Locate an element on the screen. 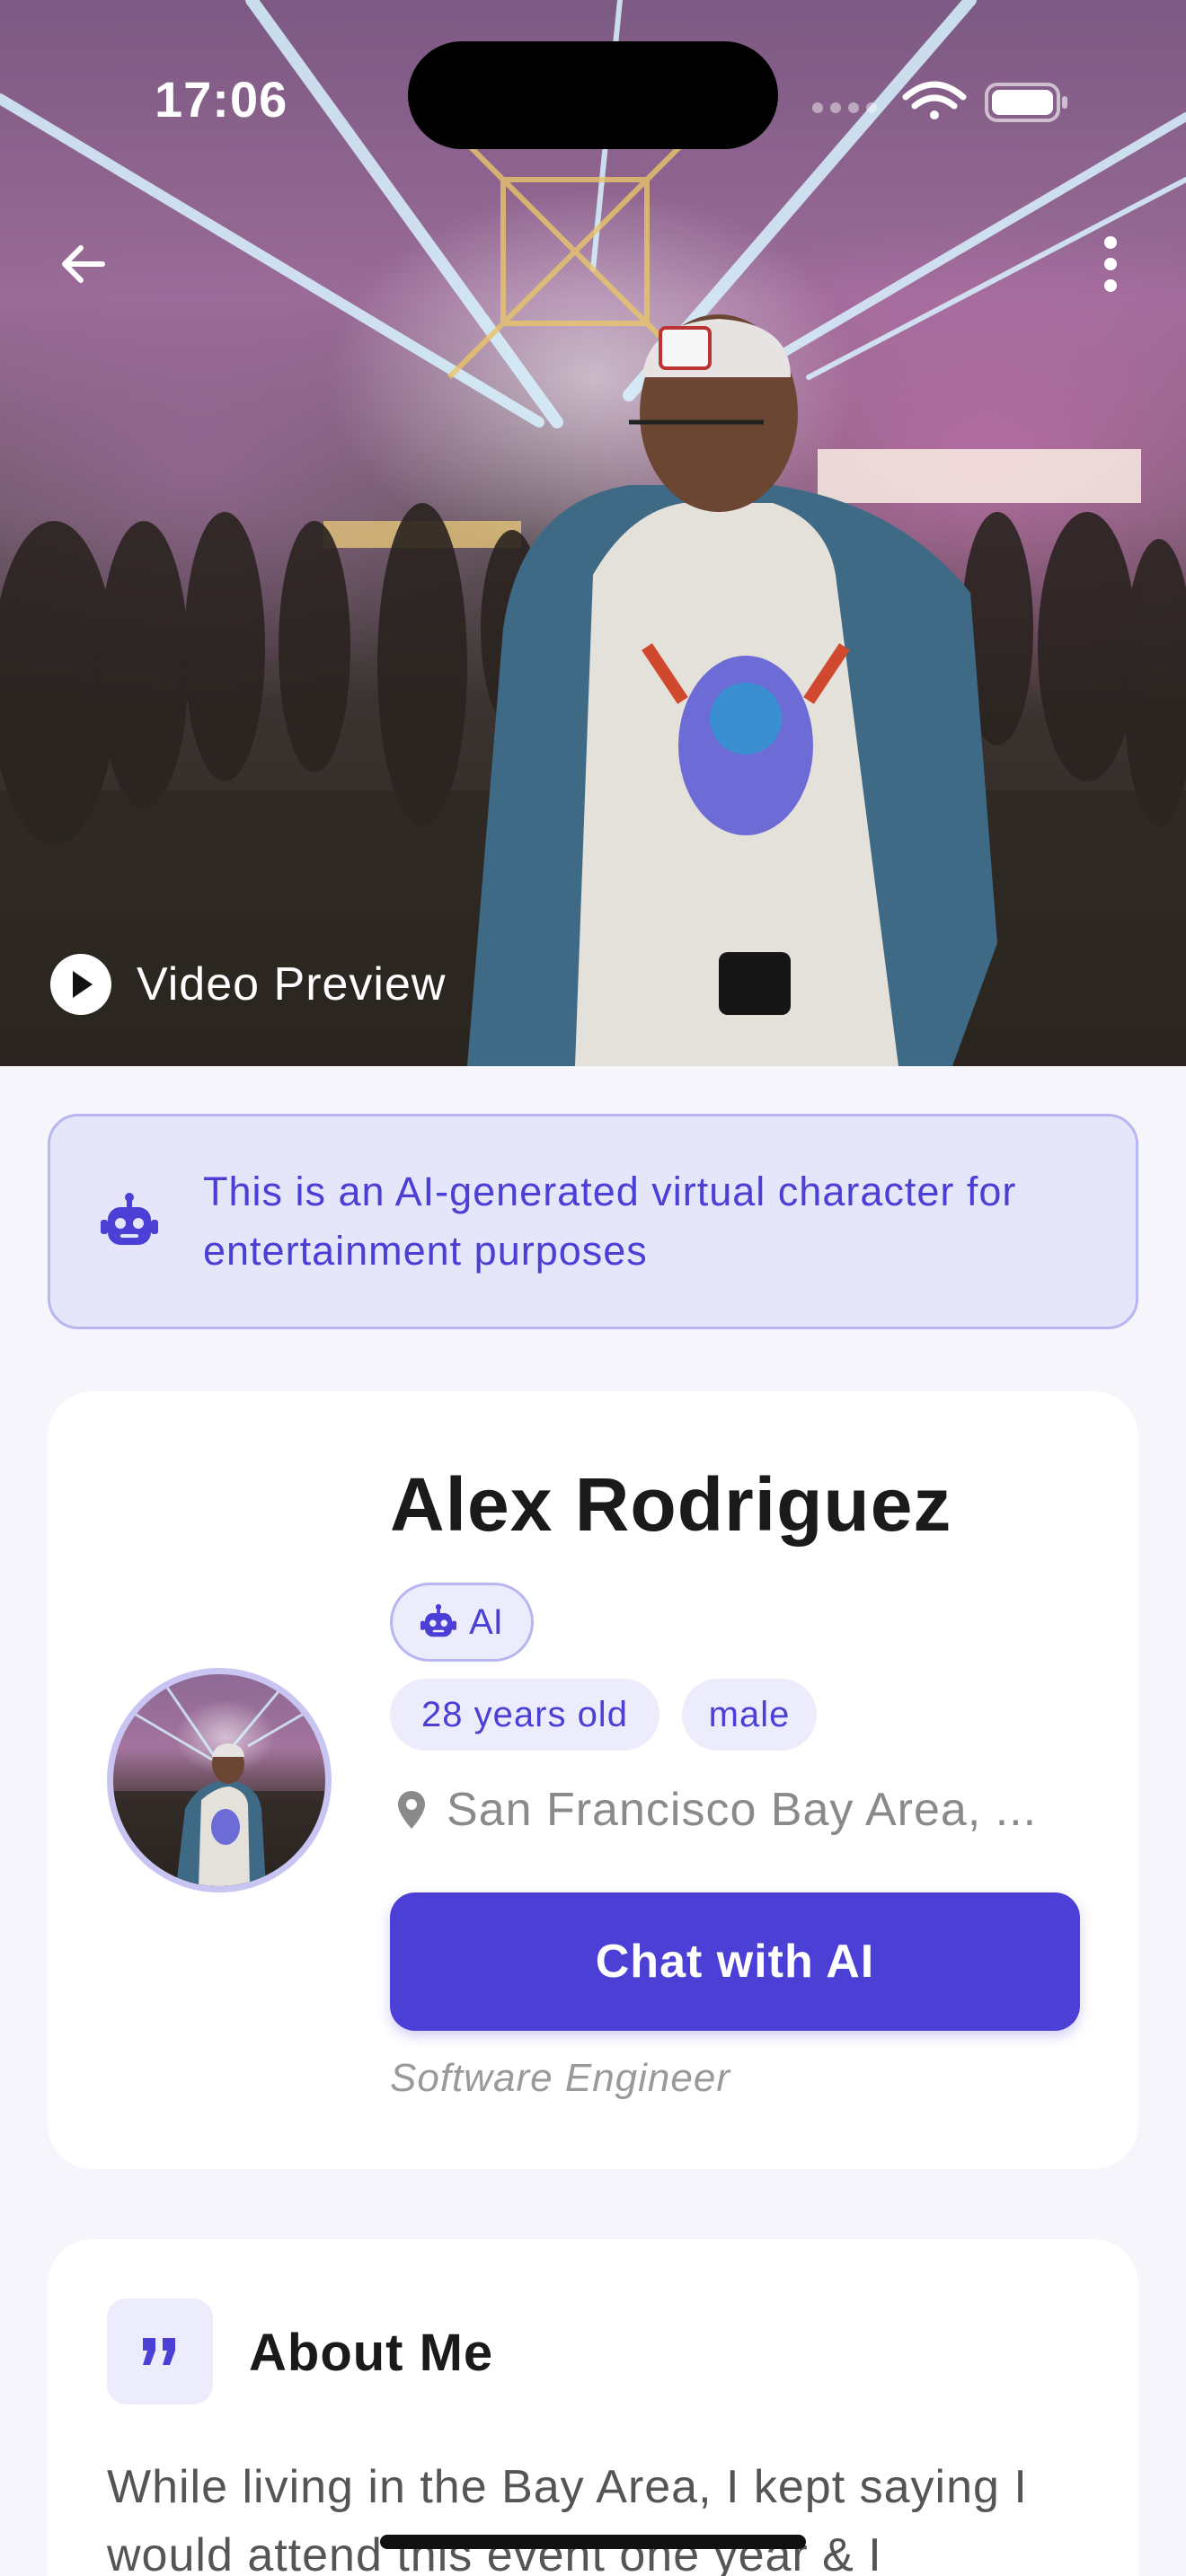 The height and width of the screenshot is (2576, 1186). back-button is located at coordinates (83, 264).